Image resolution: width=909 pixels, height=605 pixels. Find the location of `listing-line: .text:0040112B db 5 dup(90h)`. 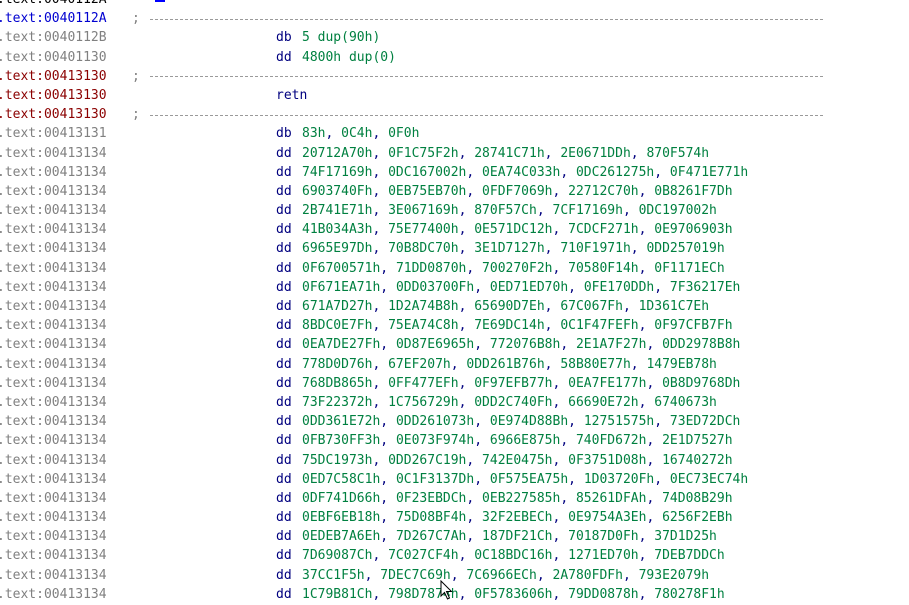

listing-line: .text:0040112B db 5 dup(90h) is located at coordinates (454, 37).